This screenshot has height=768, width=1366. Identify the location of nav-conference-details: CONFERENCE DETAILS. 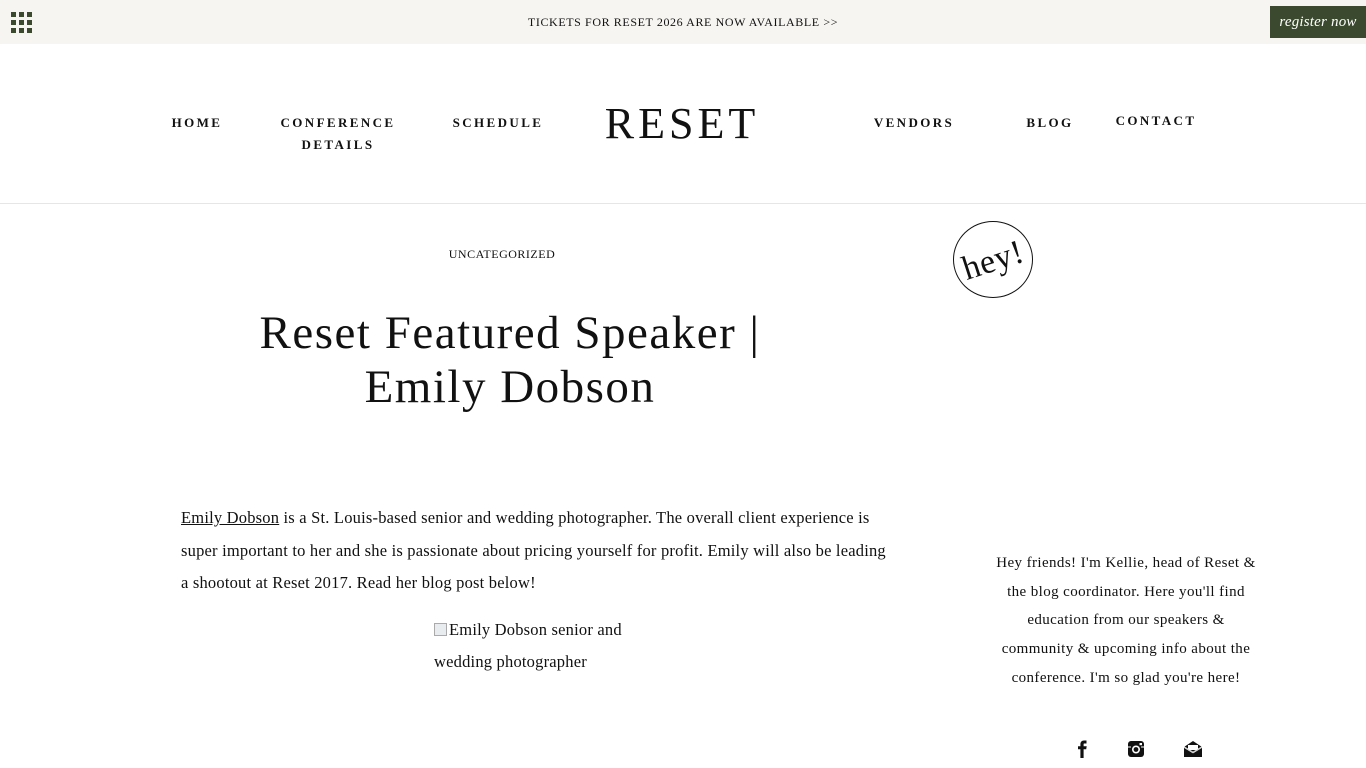
(338, 134).